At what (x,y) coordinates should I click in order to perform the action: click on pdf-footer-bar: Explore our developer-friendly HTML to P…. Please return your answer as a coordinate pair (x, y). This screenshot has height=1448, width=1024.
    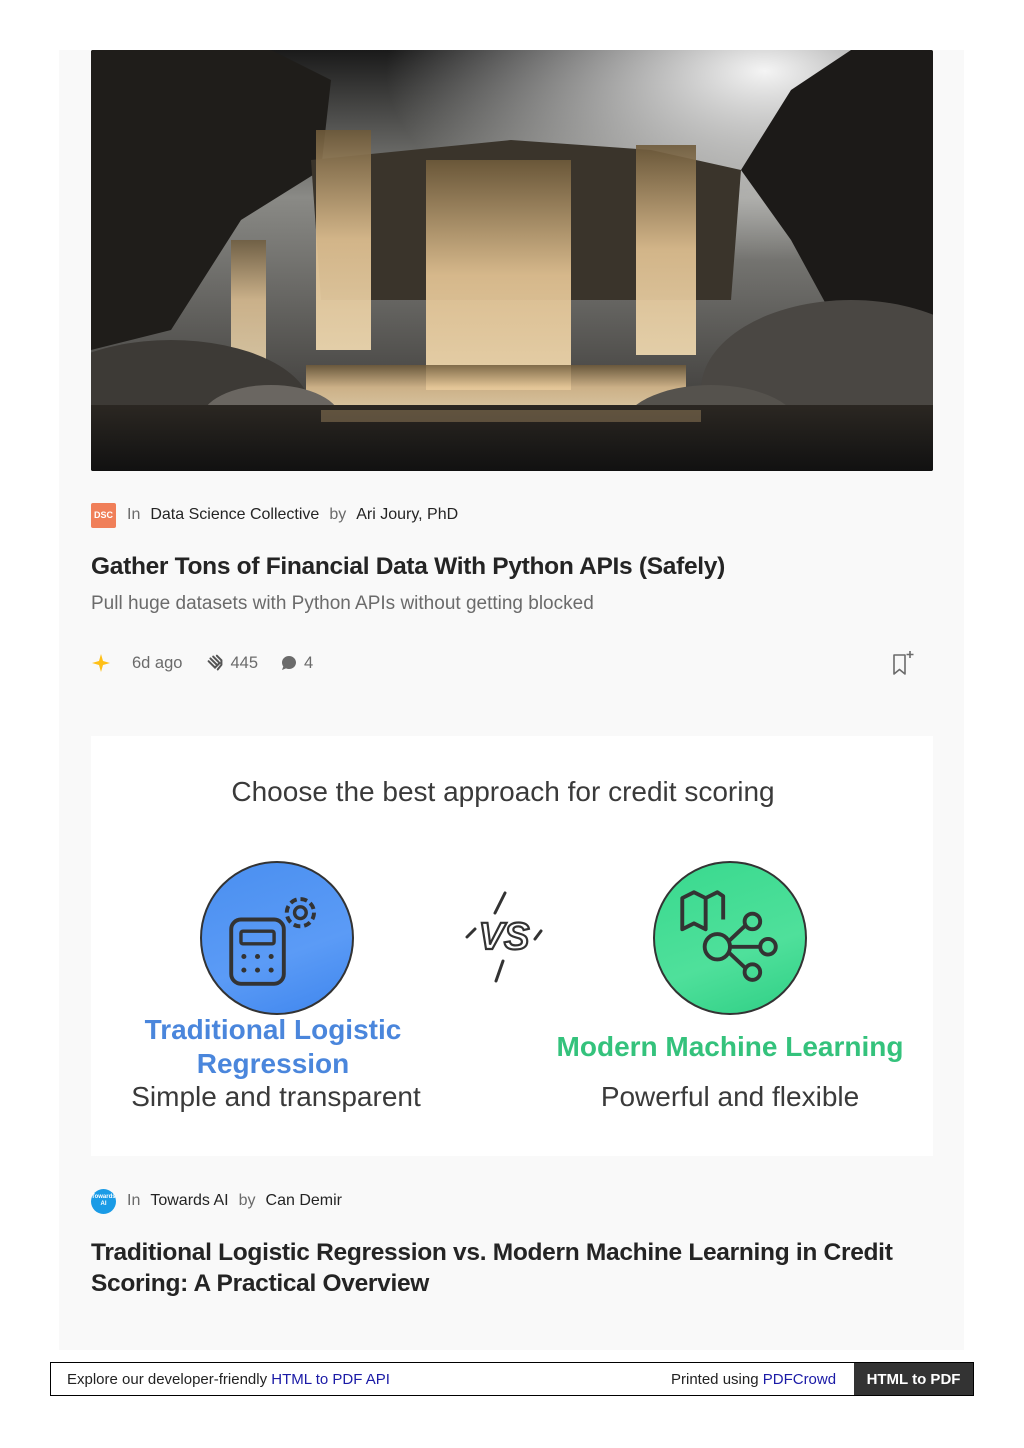
    Looking at the image, I should click on (512, 1379).